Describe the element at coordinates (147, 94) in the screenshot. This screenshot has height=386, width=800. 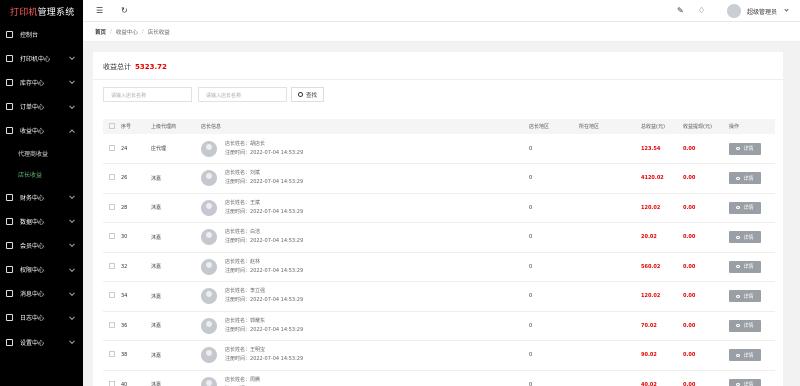
I see `owner-name-input: 请输入店长名称` at that location.